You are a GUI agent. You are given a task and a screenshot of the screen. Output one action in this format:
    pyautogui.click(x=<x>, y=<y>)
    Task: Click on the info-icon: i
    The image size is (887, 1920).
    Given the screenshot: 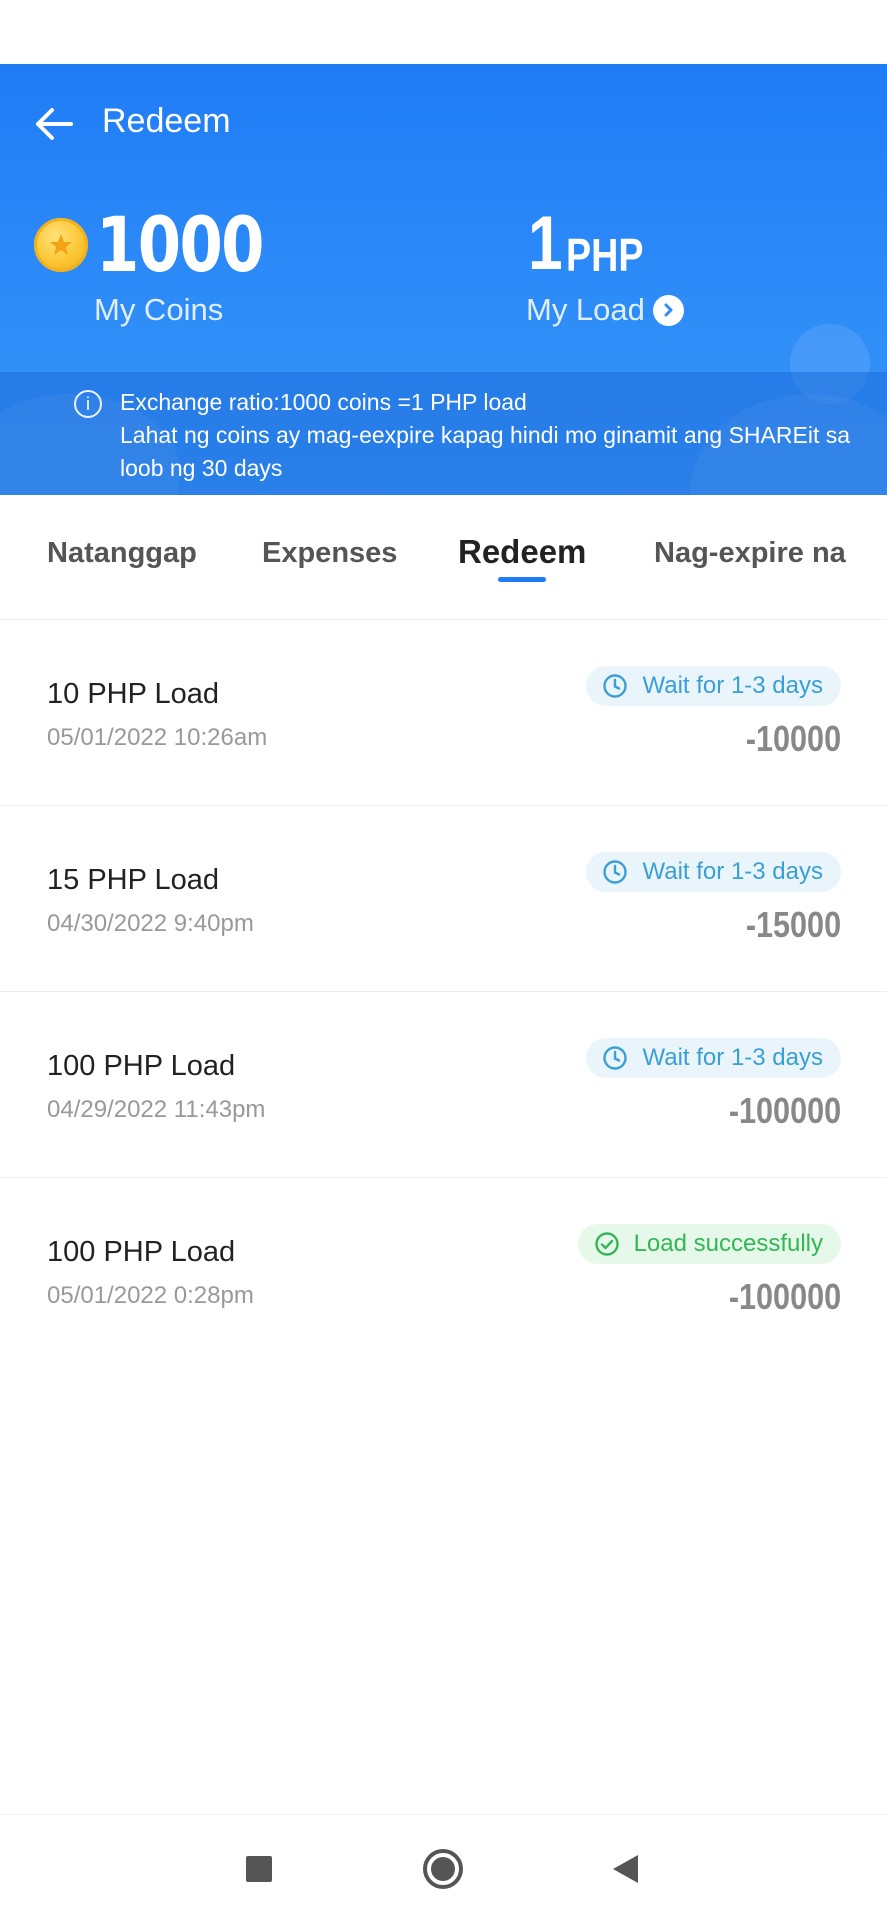 What is the action you would take?
    pyautogui.click(x=88, y=404)
    